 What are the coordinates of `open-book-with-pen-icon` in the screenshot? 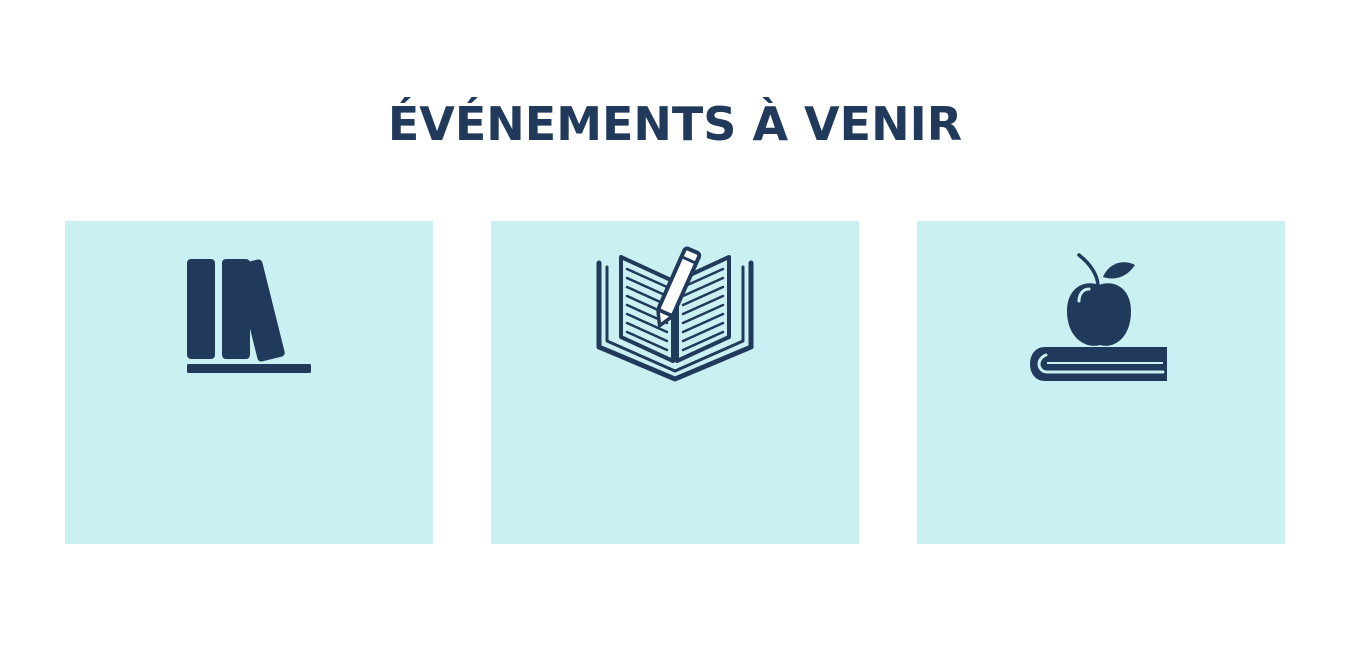 It's located at (675, 306).